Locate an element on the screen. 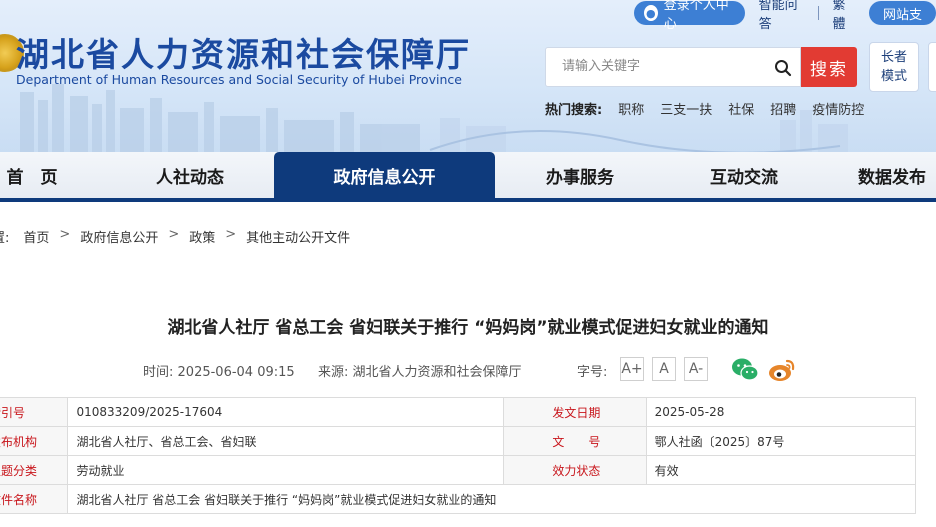  breadcrumb-prefix: 置: is located at coordinates (5, 238).